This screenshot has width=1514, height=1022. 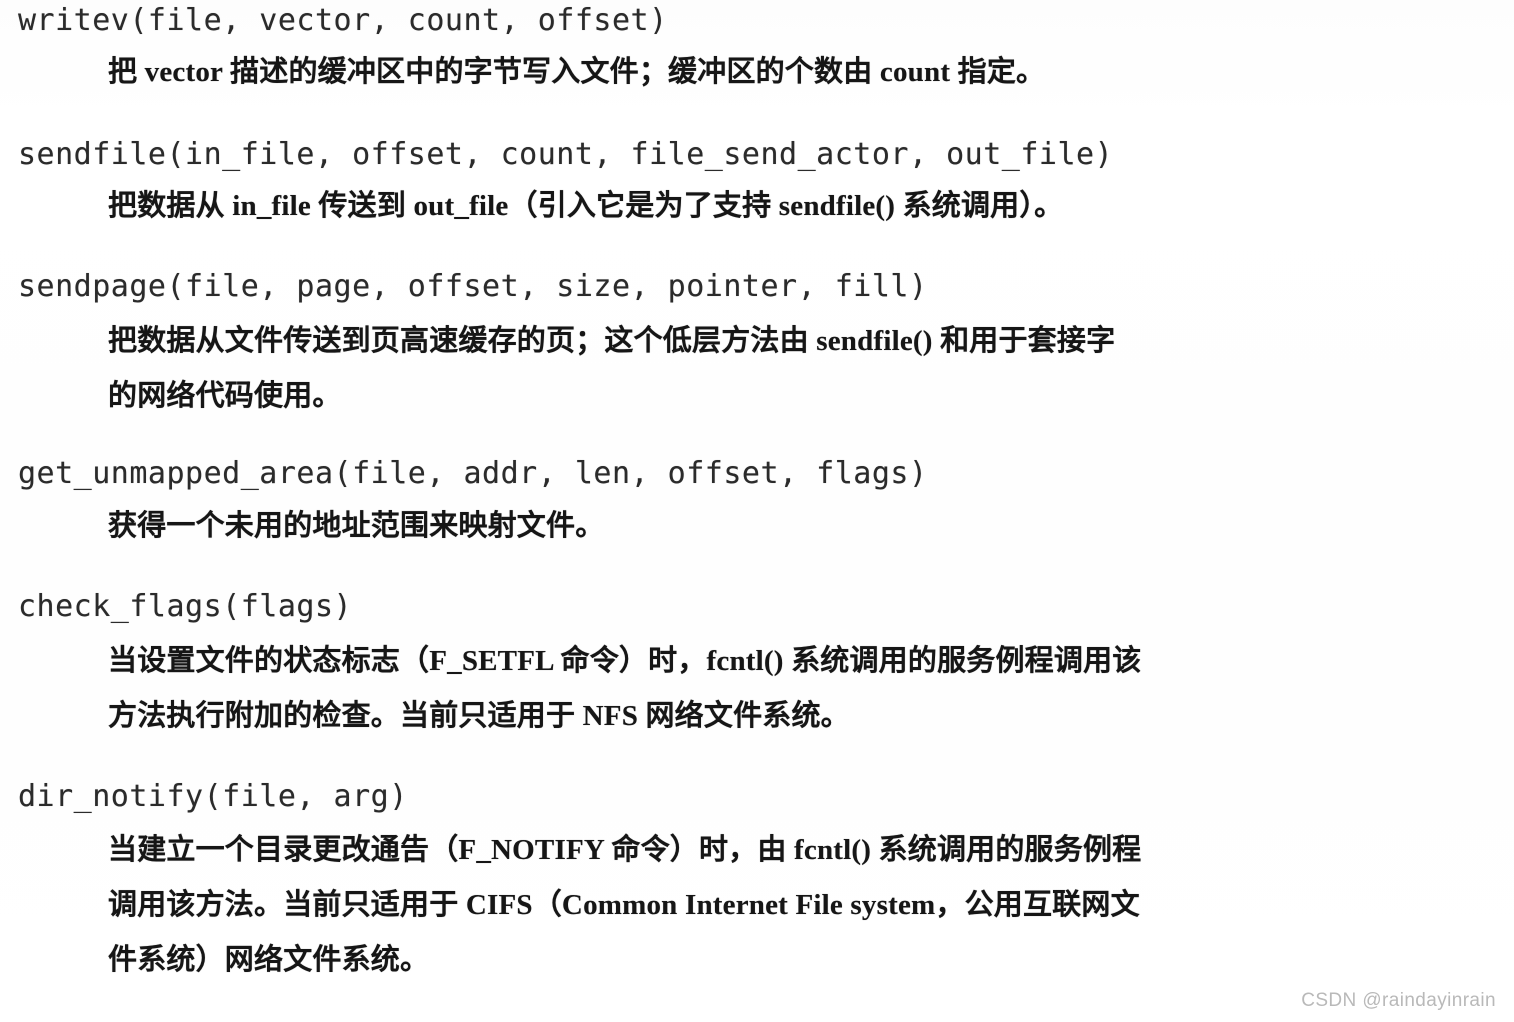 I want to click on description-line: 的网络代码使用。, so click(x=225, y=396).